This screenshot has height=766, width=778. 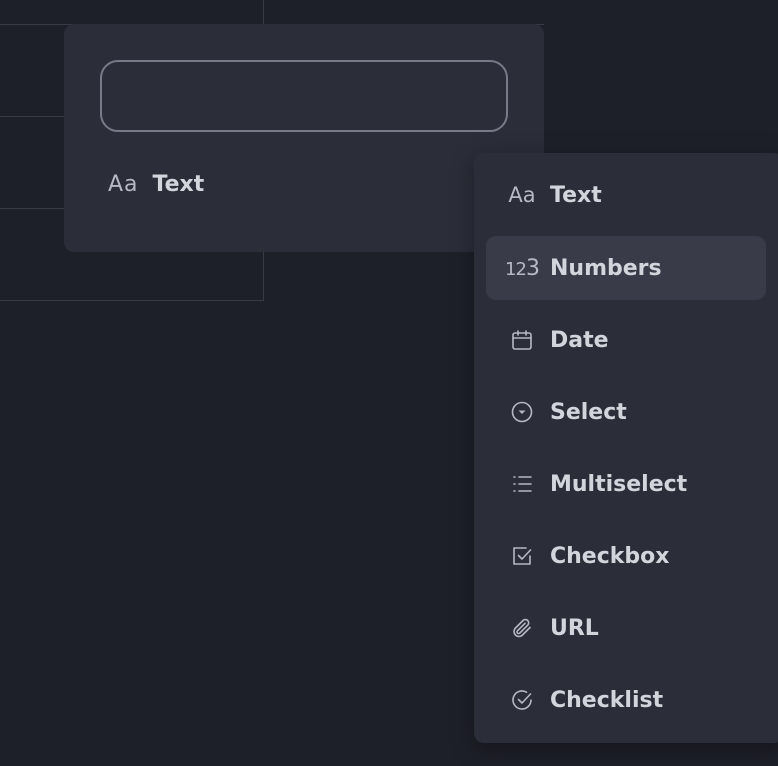 I want to click on paperclip-icon, so click(x=522, y=628).